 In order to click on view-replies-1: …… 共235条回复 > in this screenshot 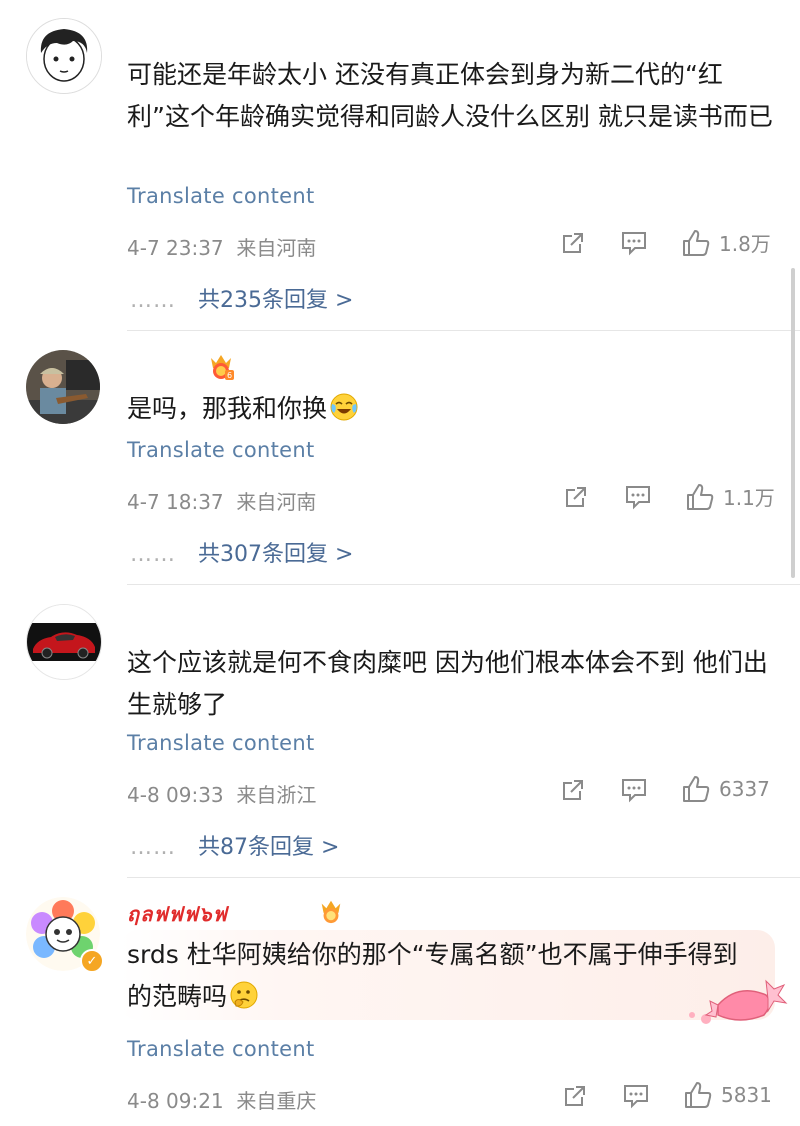, I will do `click(241, 298)`.